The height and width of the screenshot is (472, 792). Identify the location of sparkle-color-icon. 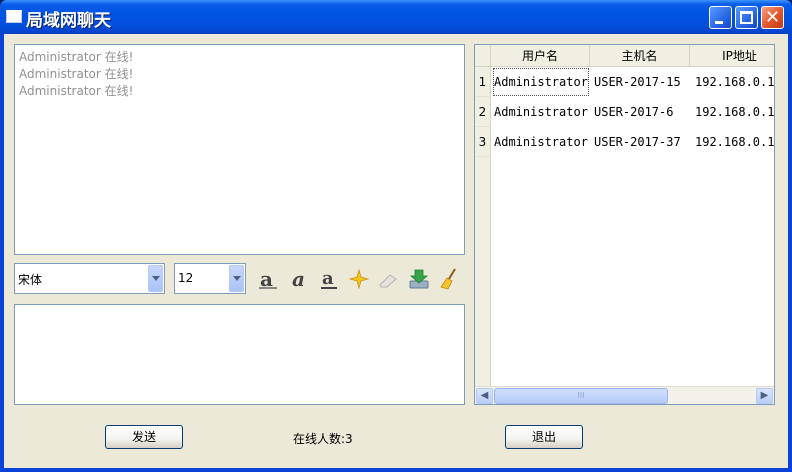
(359, 279).